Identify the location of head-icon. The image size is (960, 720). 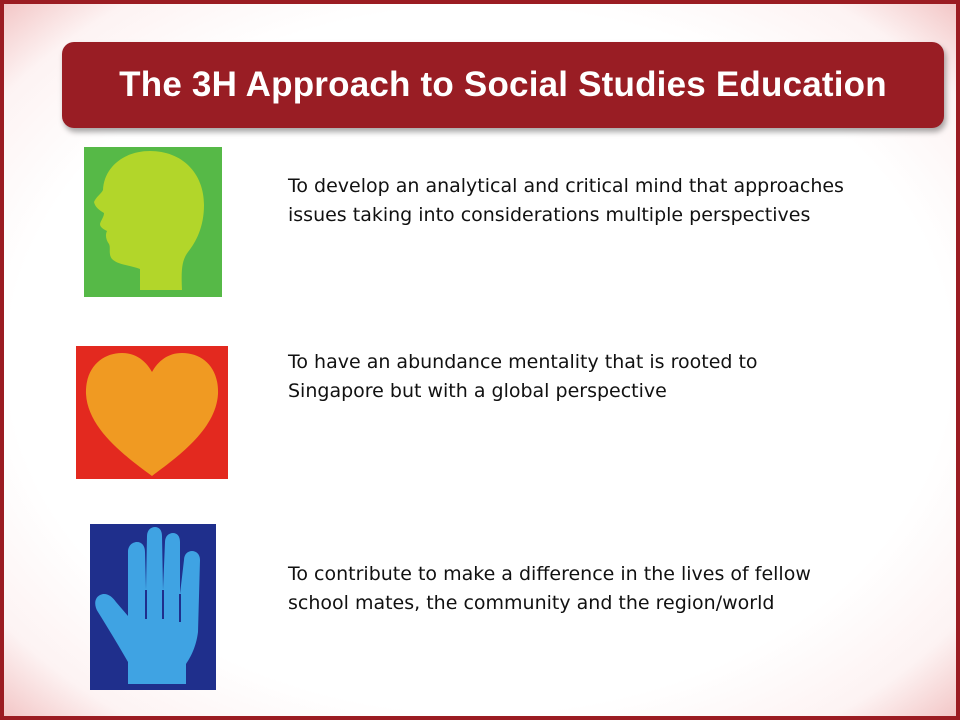
(153, 222).